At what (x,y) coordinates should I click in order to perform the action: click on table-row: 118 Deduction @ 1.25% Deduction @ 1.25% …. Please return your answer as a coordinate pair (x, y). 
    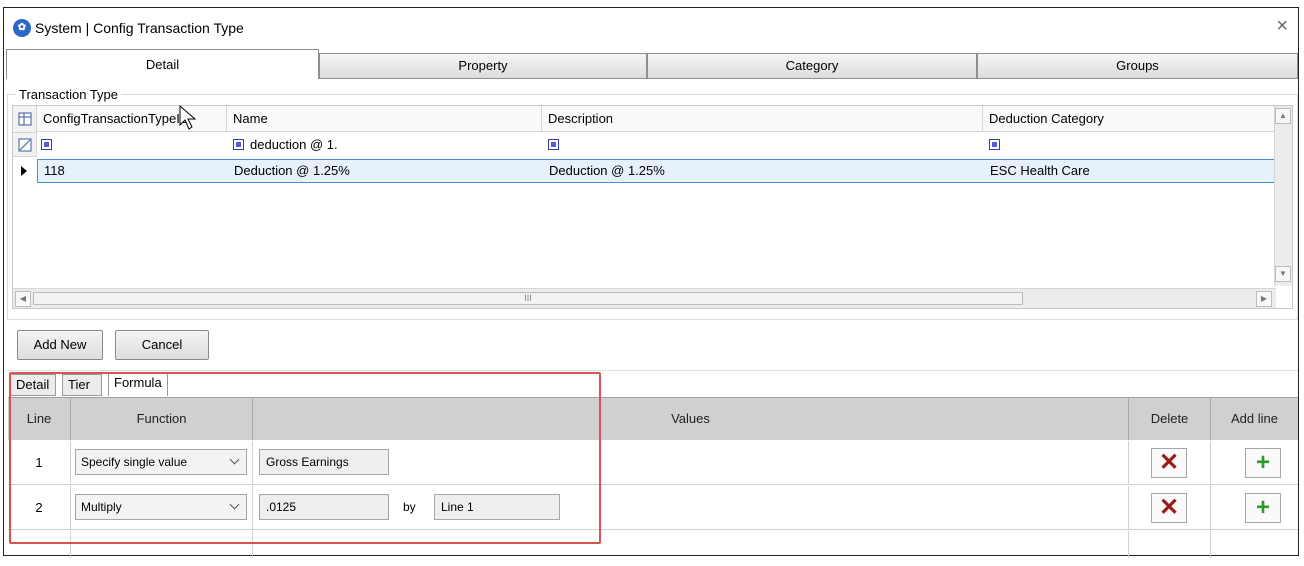
    Looking at the image, I should click on (656, 171).